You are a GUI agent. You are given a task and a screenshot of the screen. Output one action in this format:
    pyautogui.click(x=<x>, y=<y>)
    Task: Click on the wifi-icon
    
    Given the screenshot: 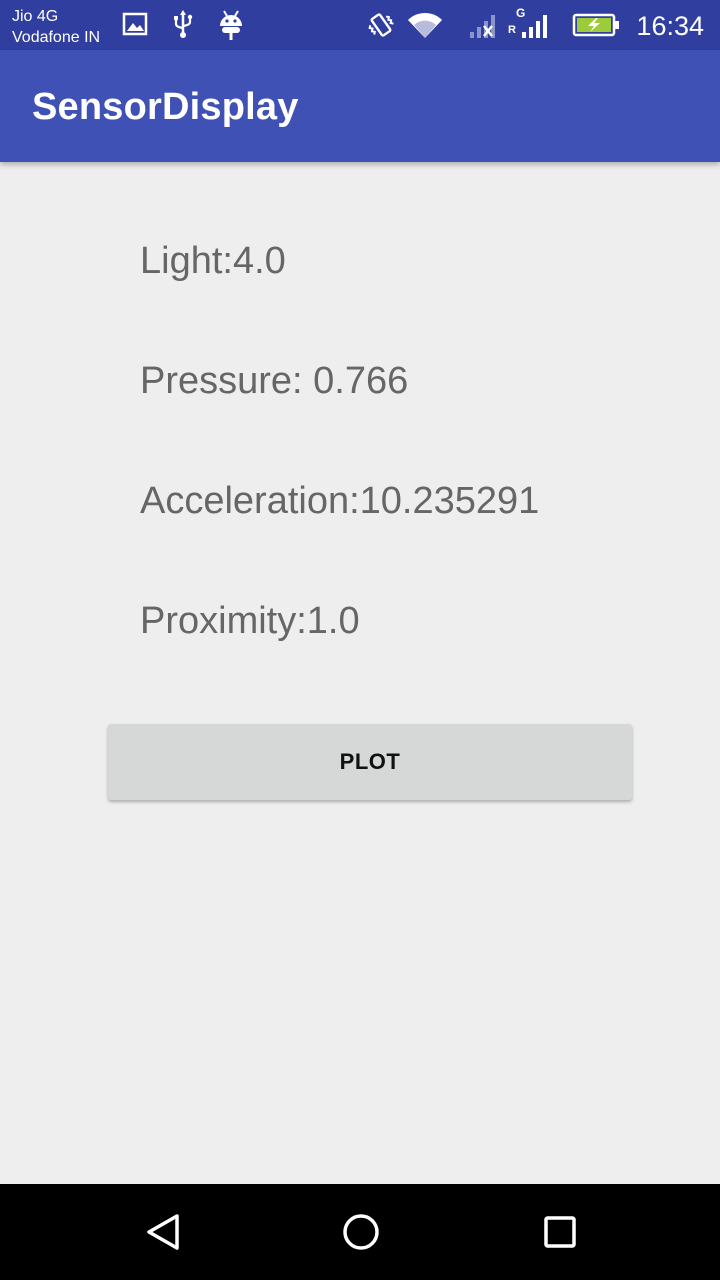 What is the action you would take?
    pyautogui.click(x=425, y=25)
    